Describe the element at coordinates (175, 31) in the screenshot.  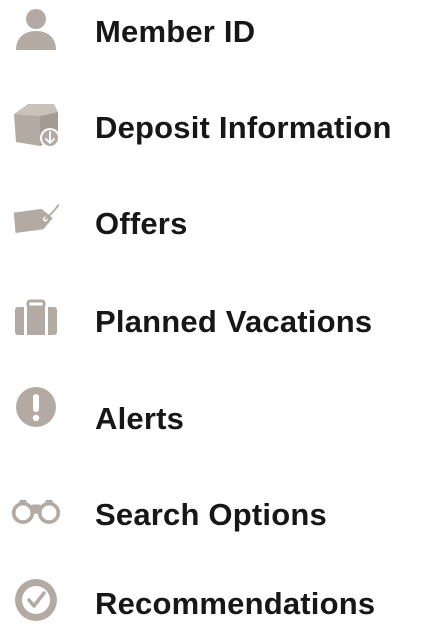
I see `menu-item-label: Member ID` at that location.